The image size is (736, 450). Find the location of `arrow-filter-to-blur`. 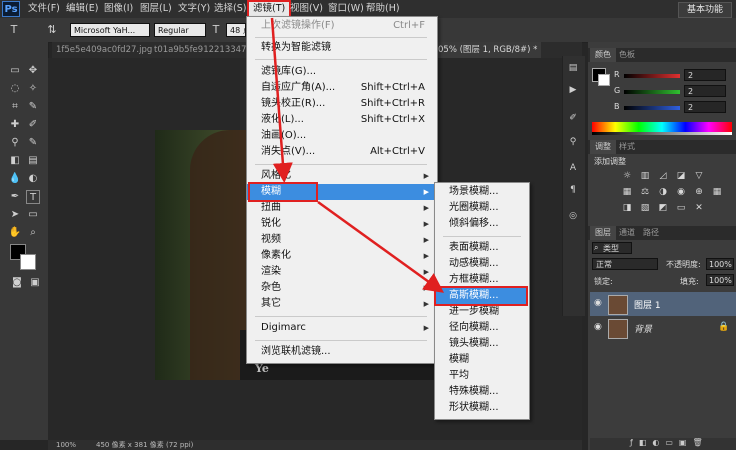

arrow-filter-to-blur is located at coordinates (281, 100).